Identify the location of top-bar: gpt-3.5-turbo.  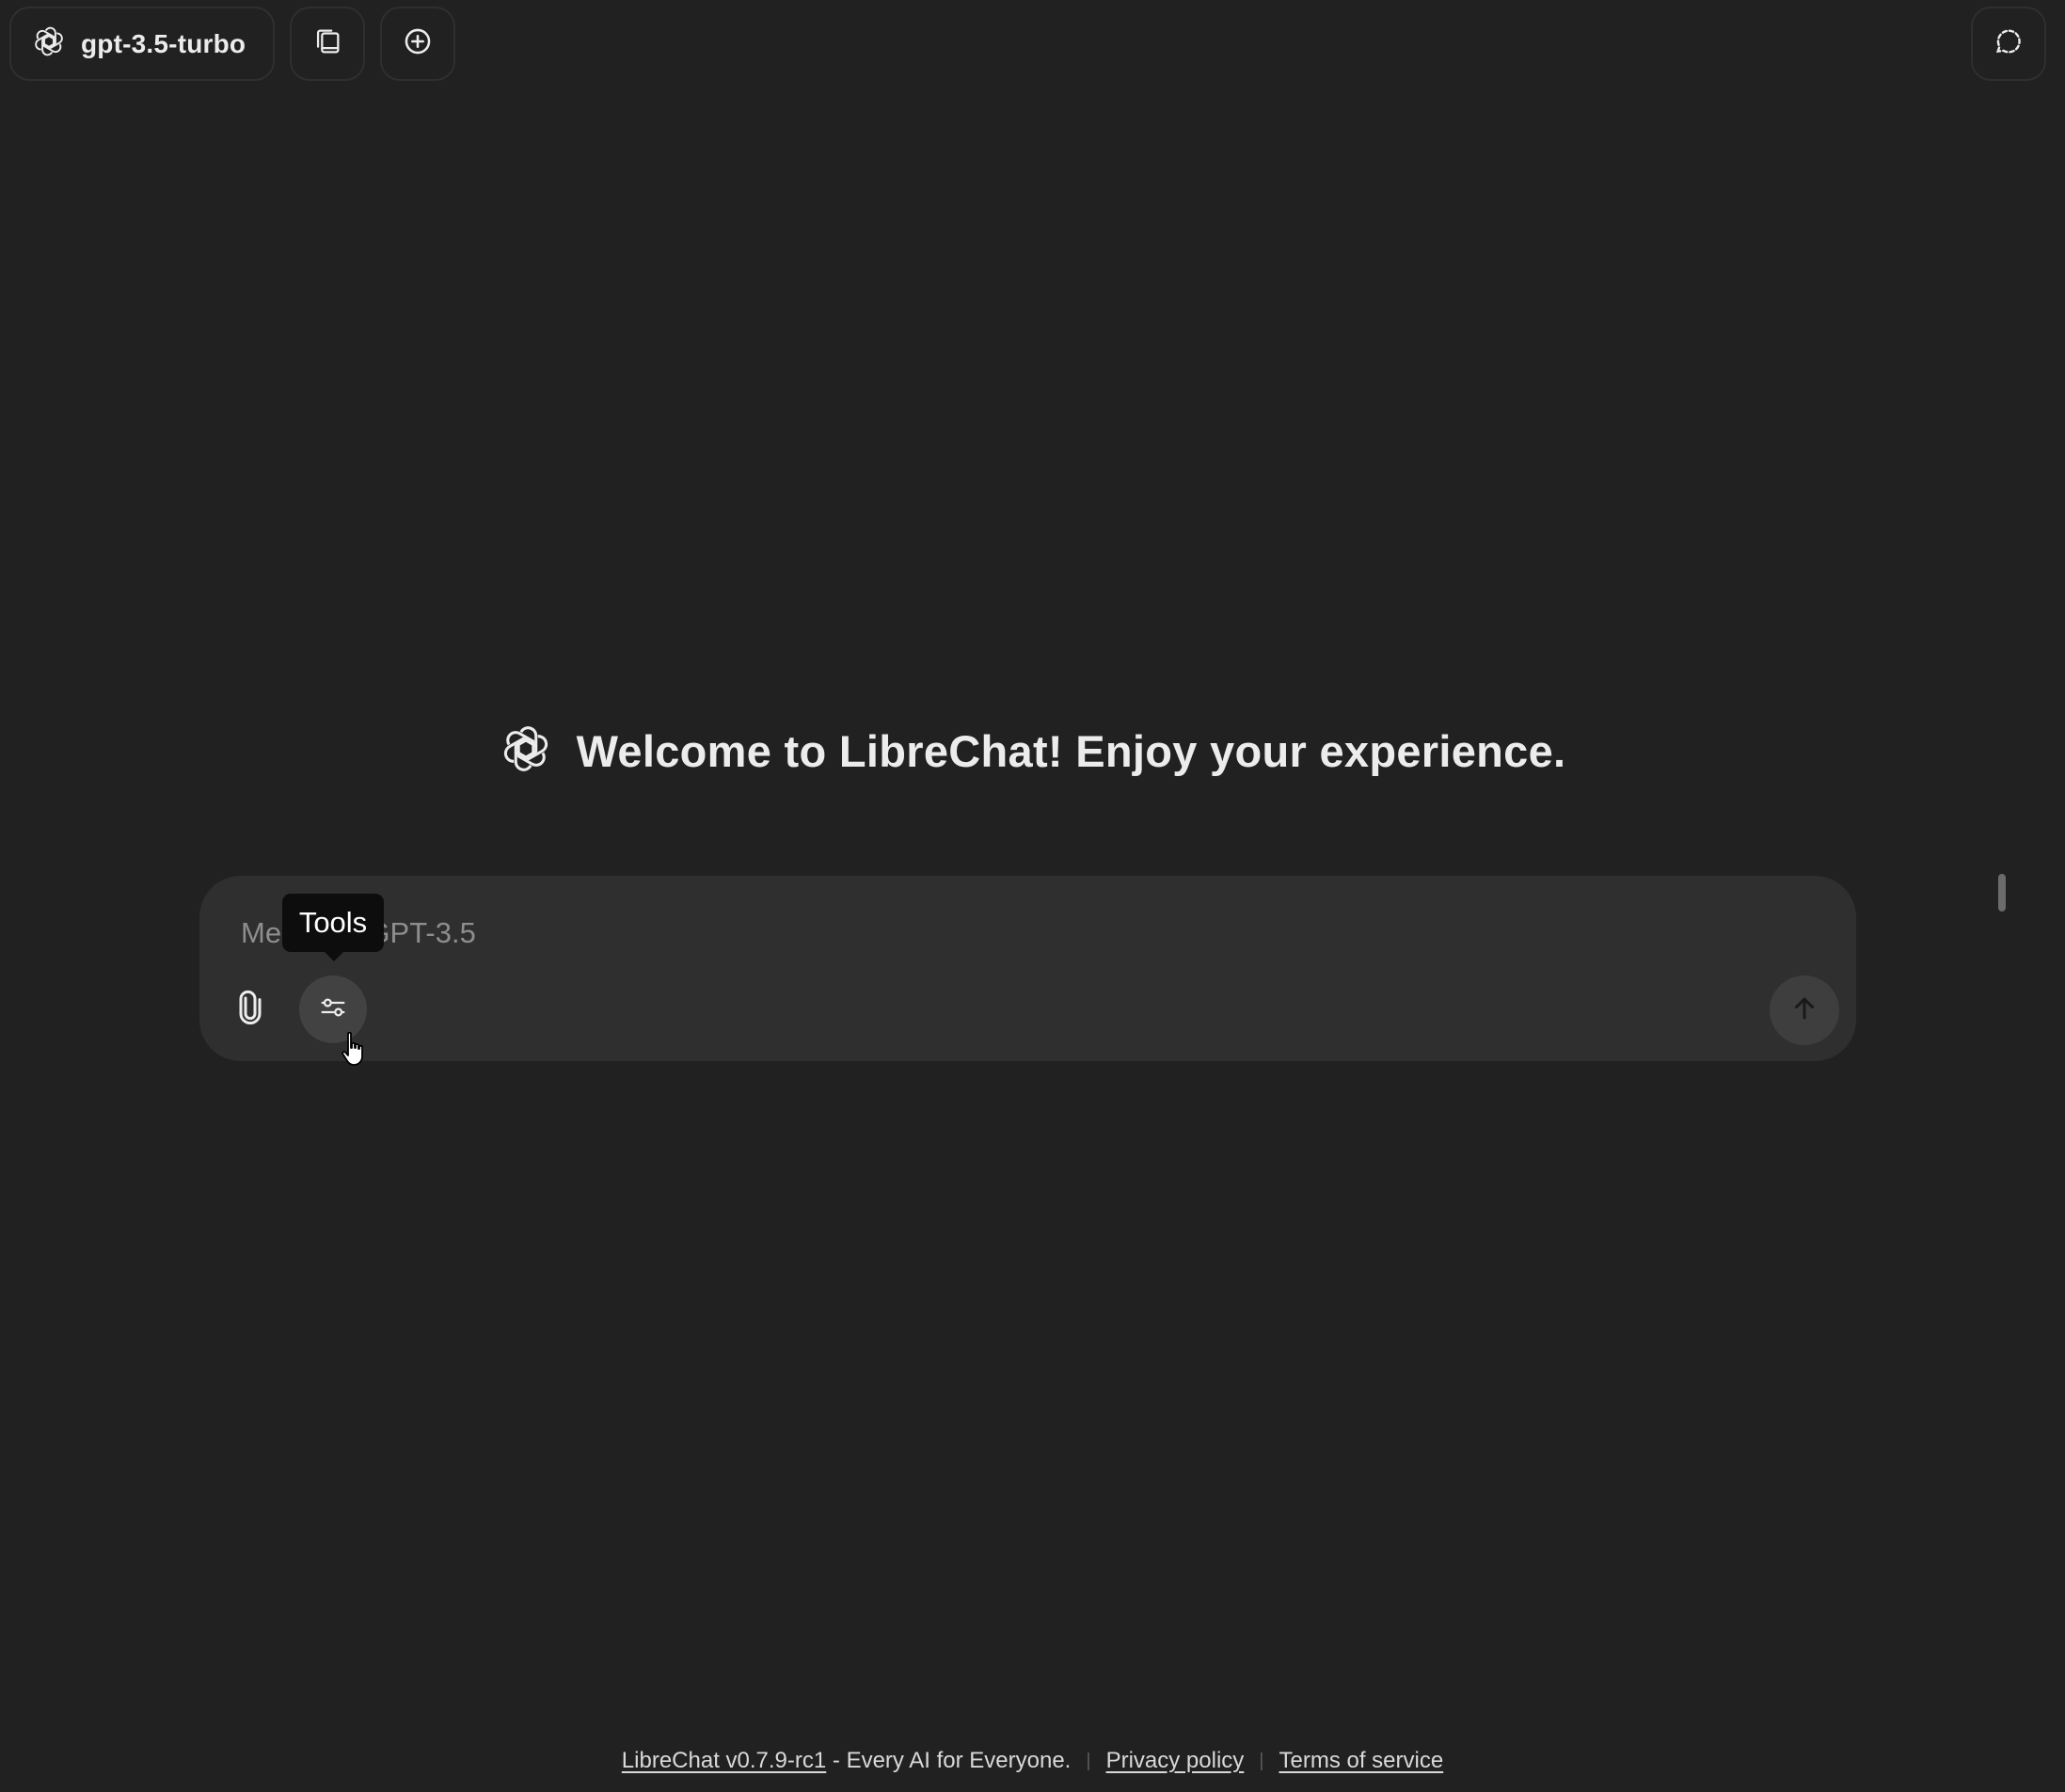
(1032, 44).